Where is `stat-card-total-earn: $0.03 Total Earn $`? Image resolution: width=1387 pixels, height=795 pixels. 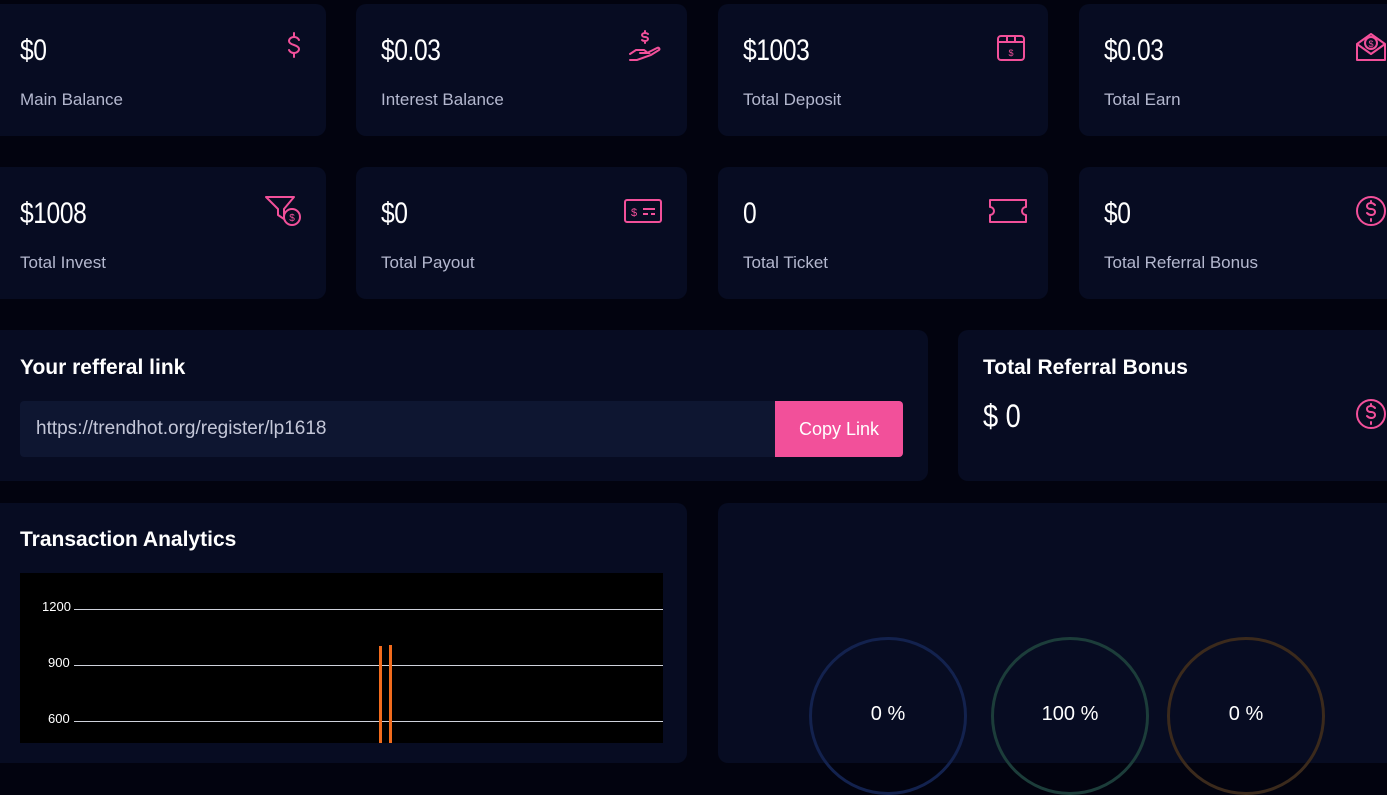 stat-card-total-earn: $0.03 Total Earn $ is located at coordinates (1233, 70).